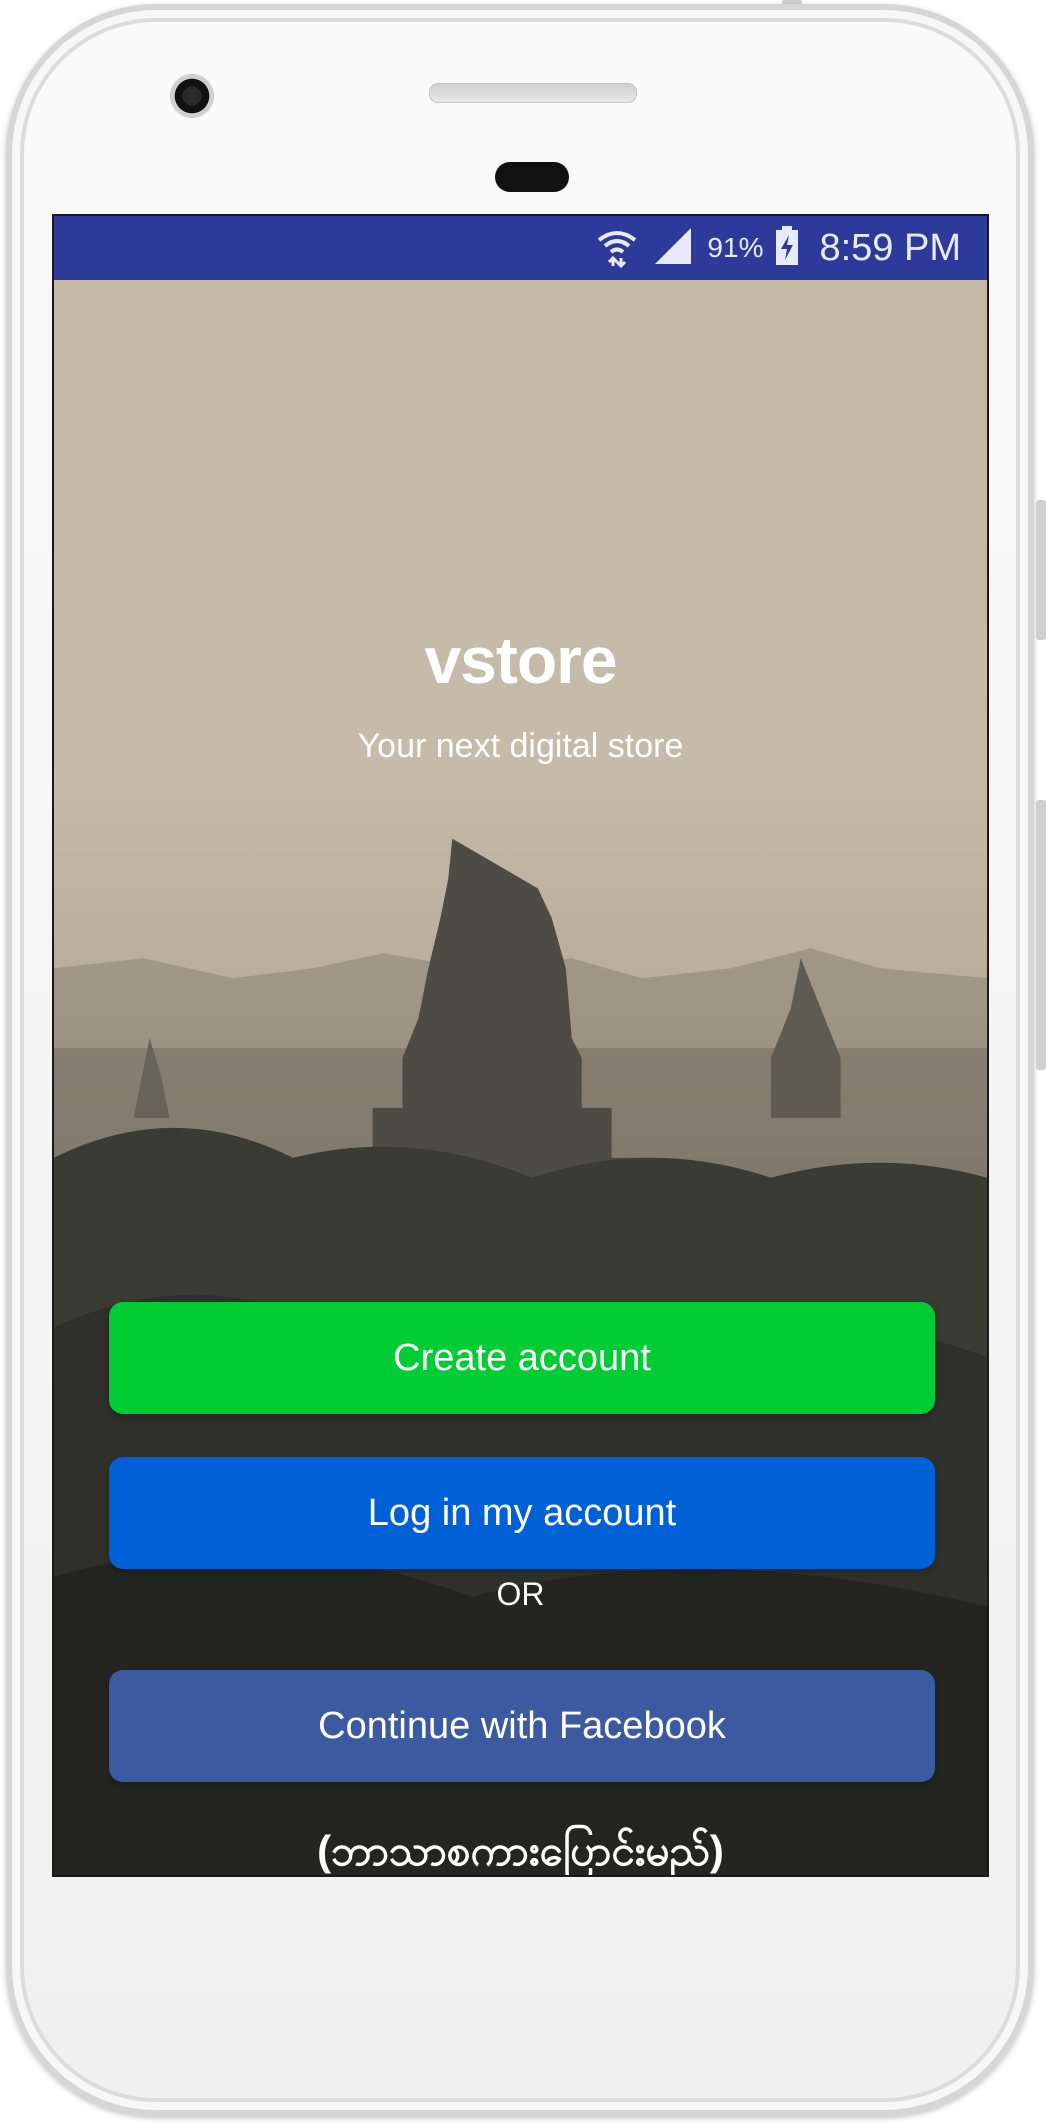  What do you see at coordinates (617, 248) in the screenshot?
I see `wifi-icon` at bounding box center [617, 248].